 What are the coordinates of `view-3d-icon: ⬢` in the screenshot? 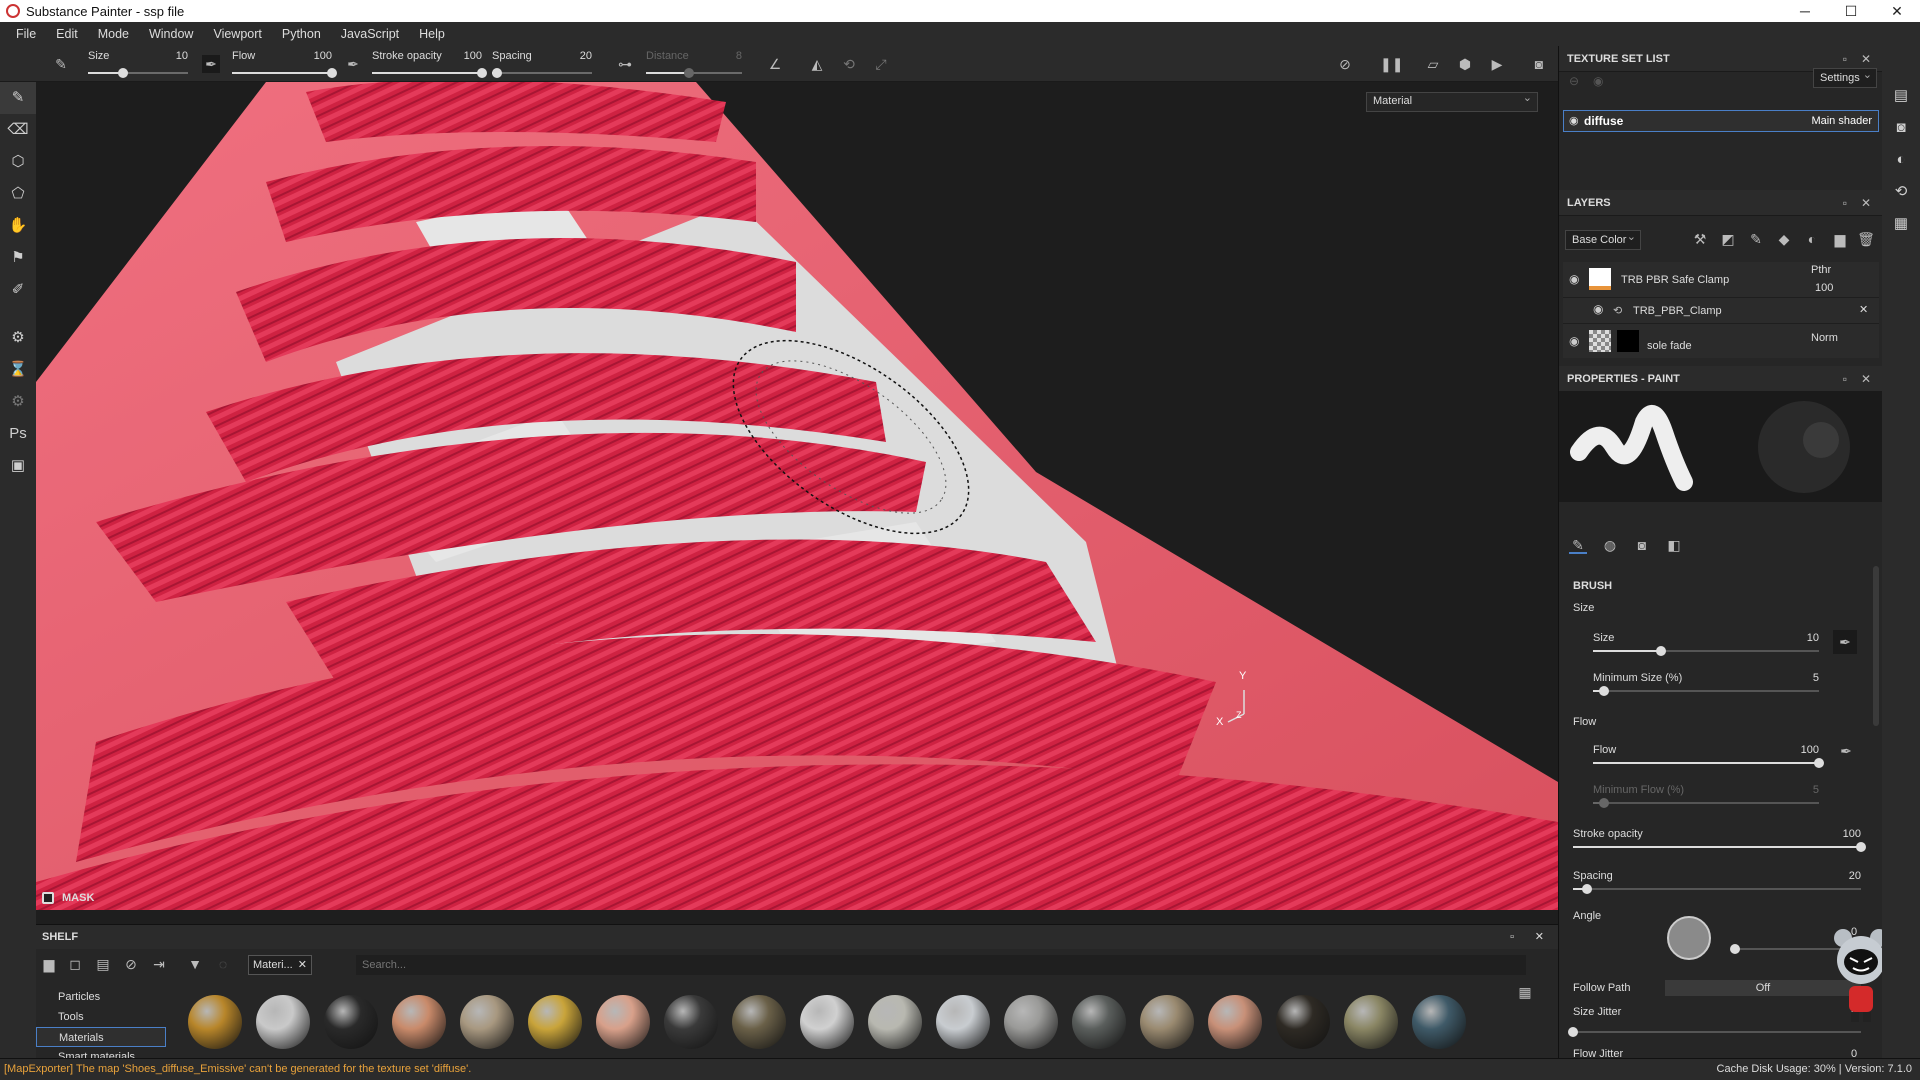 It's located at (1465, 64).